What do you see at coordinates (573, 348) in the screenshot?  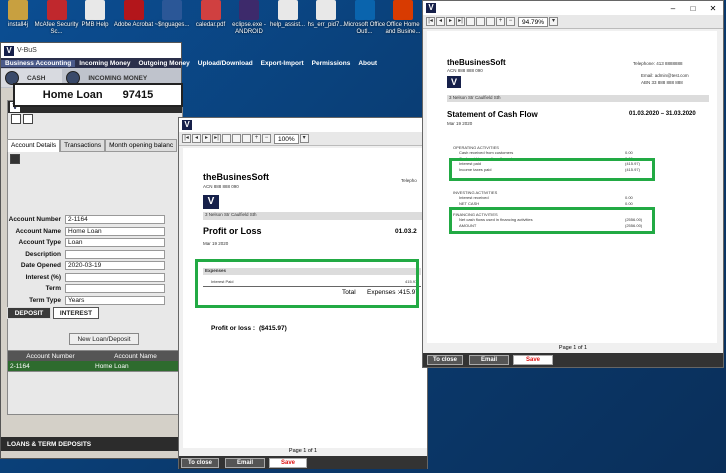 I see `cf-page-indicator: Page 1 of 1` at bounding box center [573, 348].